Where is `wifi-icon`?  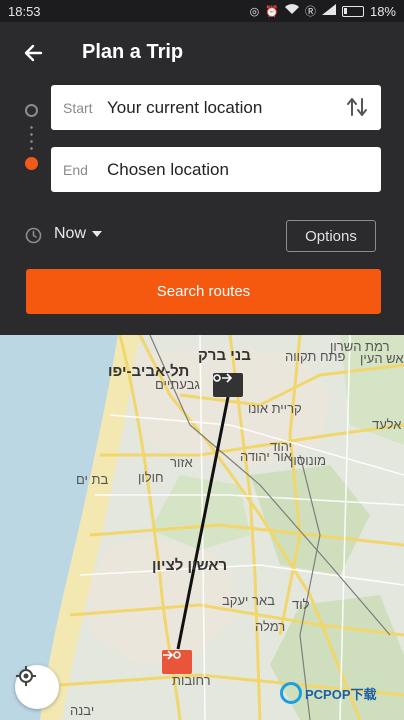 wifi-icon is located at coordinates (291, 11).